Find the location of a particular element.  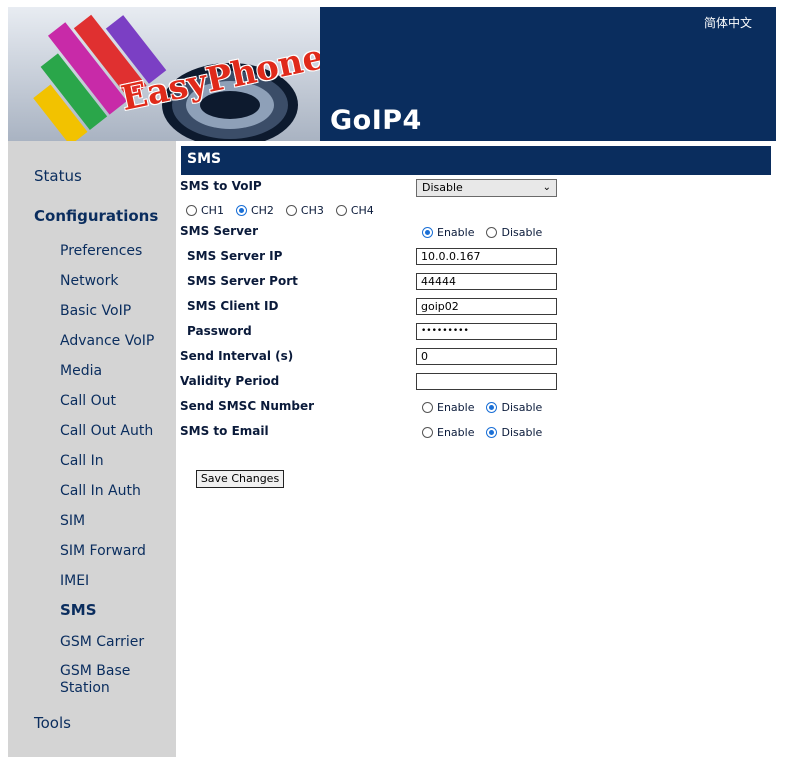

nav-gsm-carrier: GSM Carrier is located at coordinates (102, 642).